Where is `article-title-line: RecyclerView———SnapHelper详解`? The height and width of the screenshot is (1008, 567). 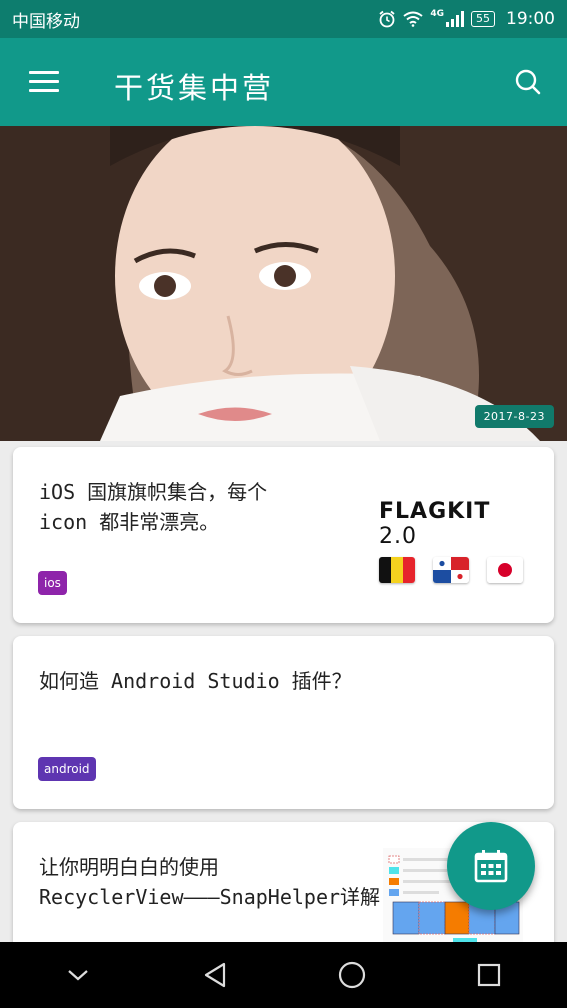 article-title-line: RecyclerView———SnapHelper详解 is located at coordinates (210, 897).